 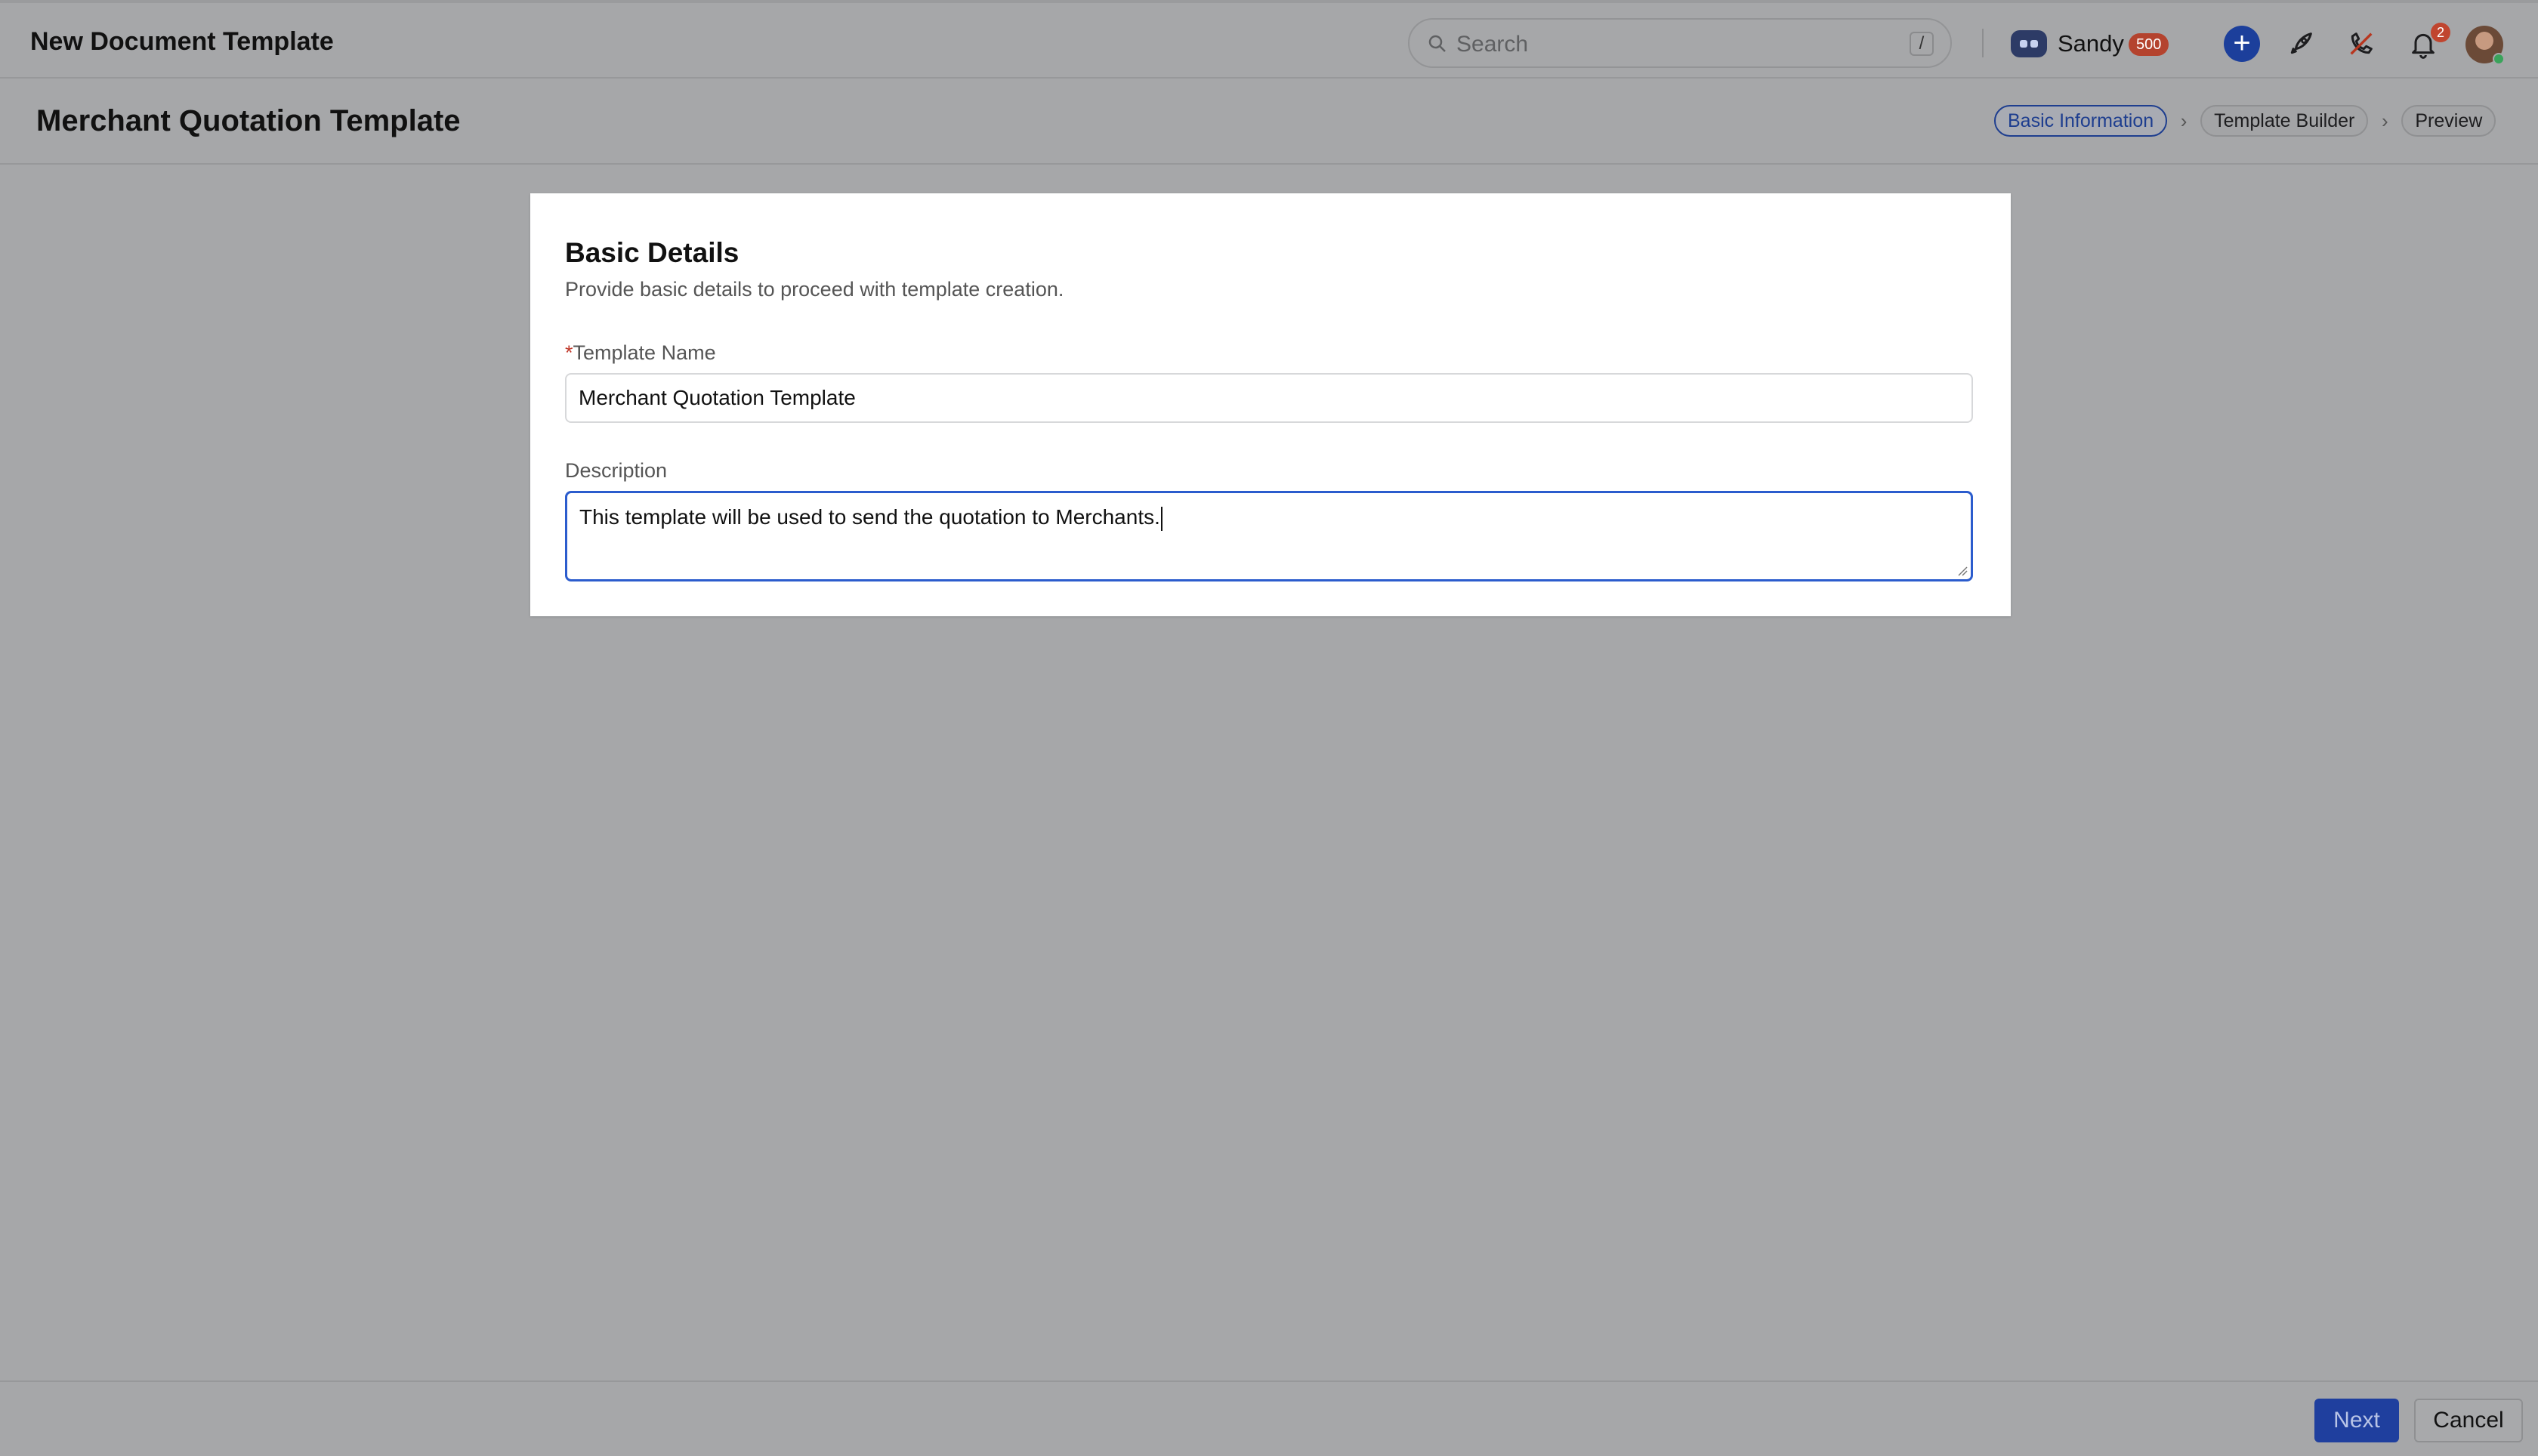 I want to click on card-heading: Basic Details, so click(x=652, y=252).